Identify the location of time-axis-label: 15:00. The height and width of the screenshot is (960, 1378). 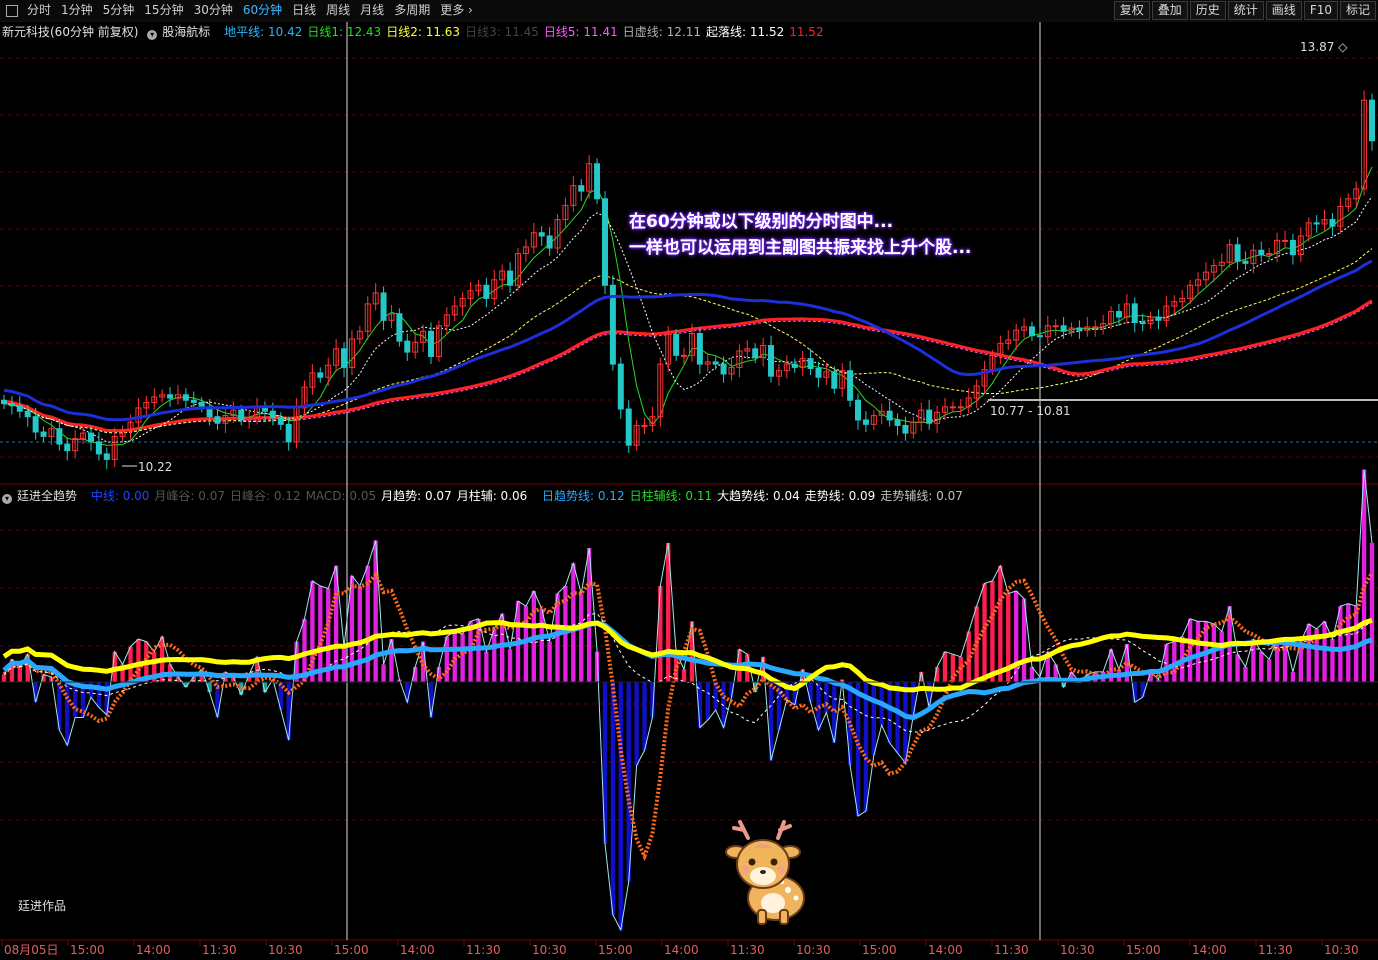
(351, 950).